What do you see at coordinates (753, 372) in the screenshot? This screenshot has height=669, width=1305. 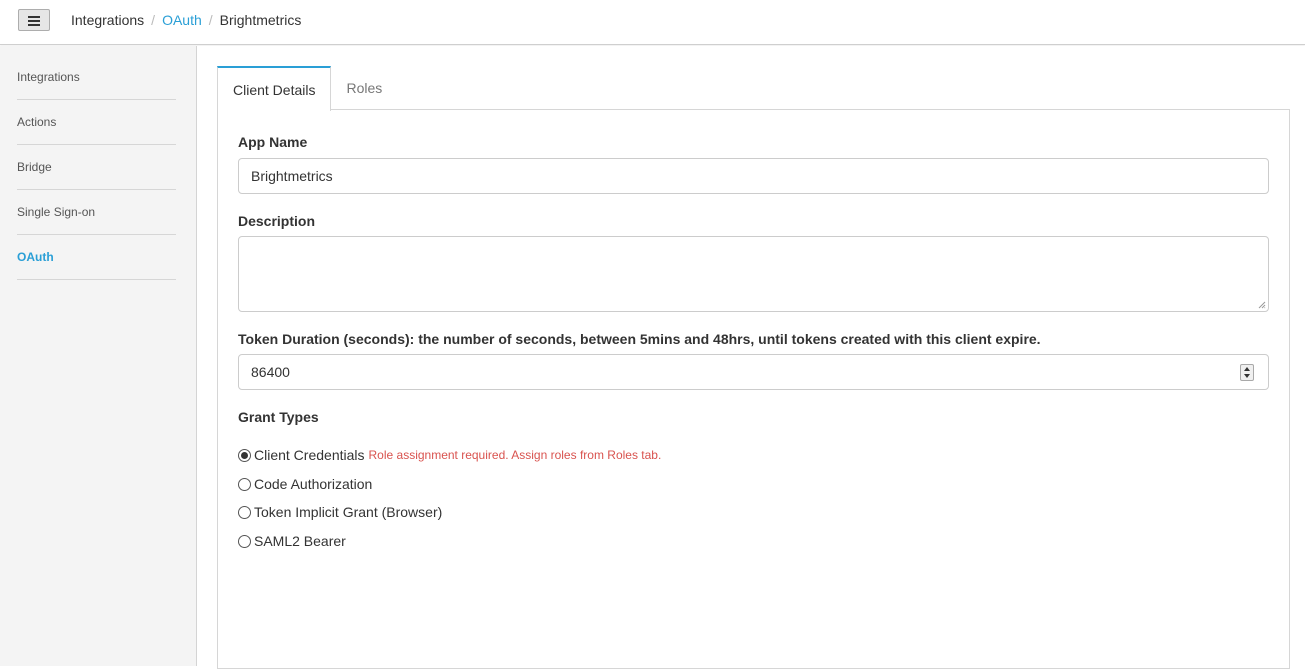 I see `token-duration-input: 86400` at bounding box center [753, 372].